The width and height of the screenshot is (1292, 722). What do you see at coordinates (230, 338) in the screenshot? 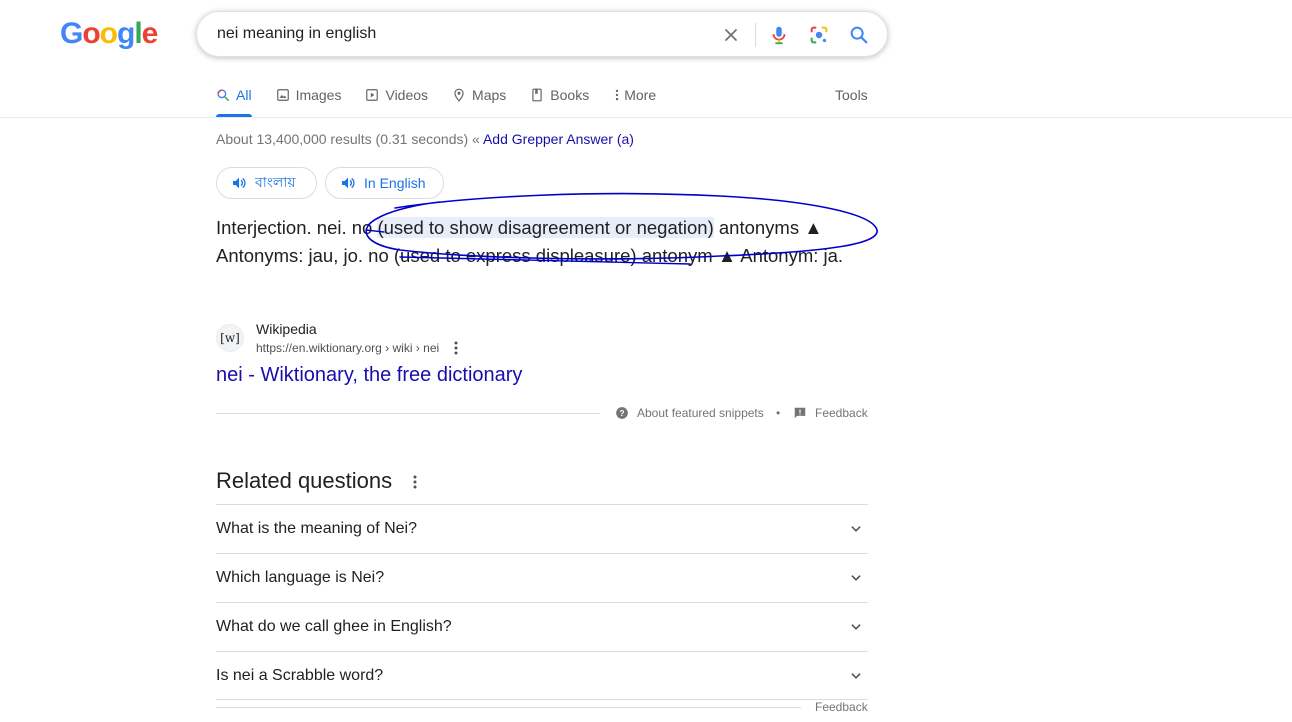
I see `wikipedia-favicon: [w]` at bounding box center [230, 338].